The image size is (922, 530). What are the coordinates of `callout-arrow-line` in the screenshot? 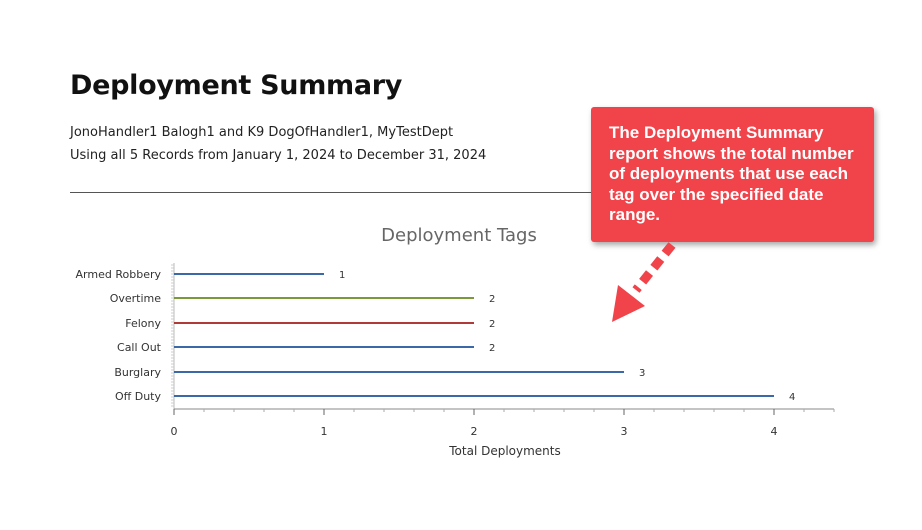 It's located at (654, 267).